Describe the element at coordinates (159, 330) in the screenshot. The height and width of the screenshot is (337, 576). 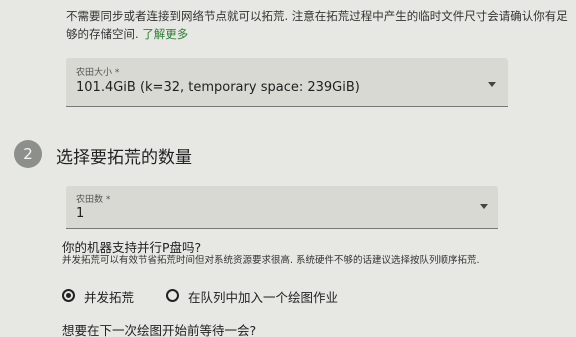
I see `delay-question: 想要在下一次绘图开始前等待一会?` at that location.